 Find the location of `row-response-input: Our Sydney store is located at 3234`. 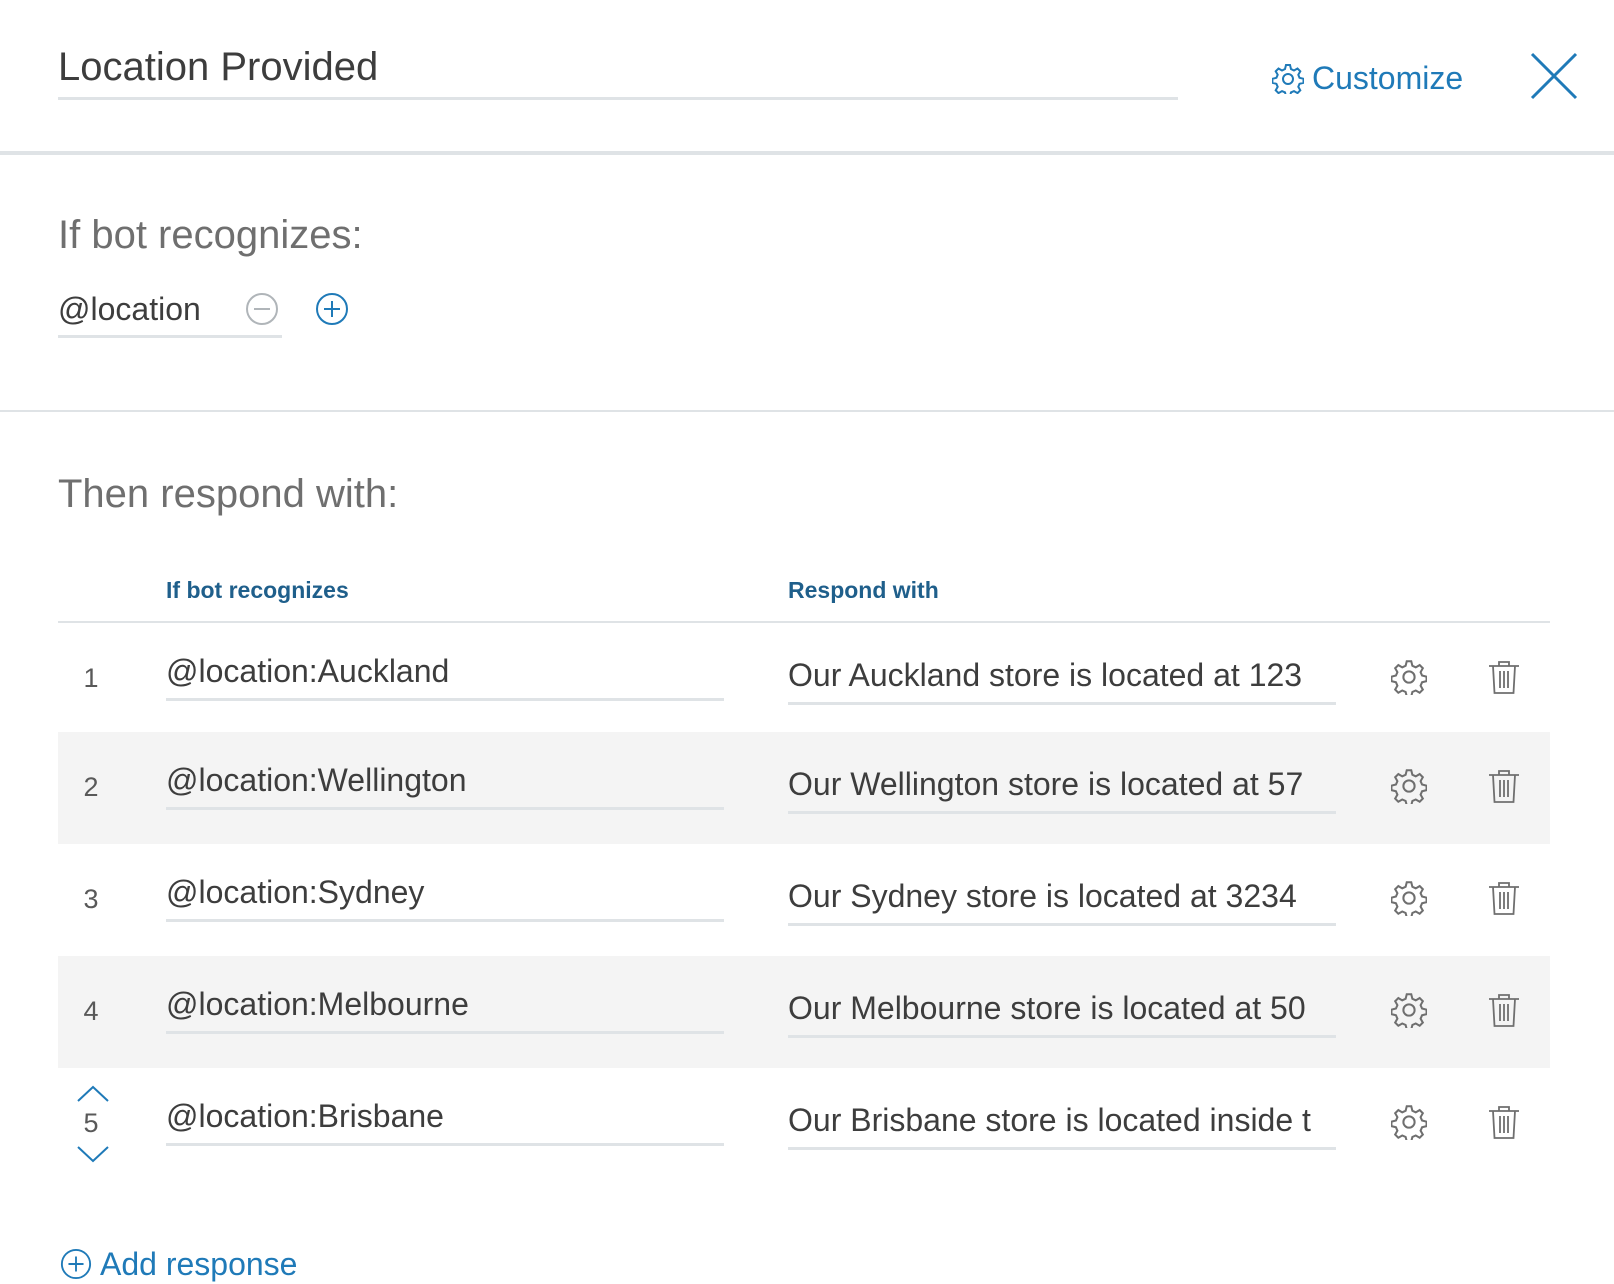

row-response-input: Our Sydney store is located at 3234 is located at coordinates (1062, 902).